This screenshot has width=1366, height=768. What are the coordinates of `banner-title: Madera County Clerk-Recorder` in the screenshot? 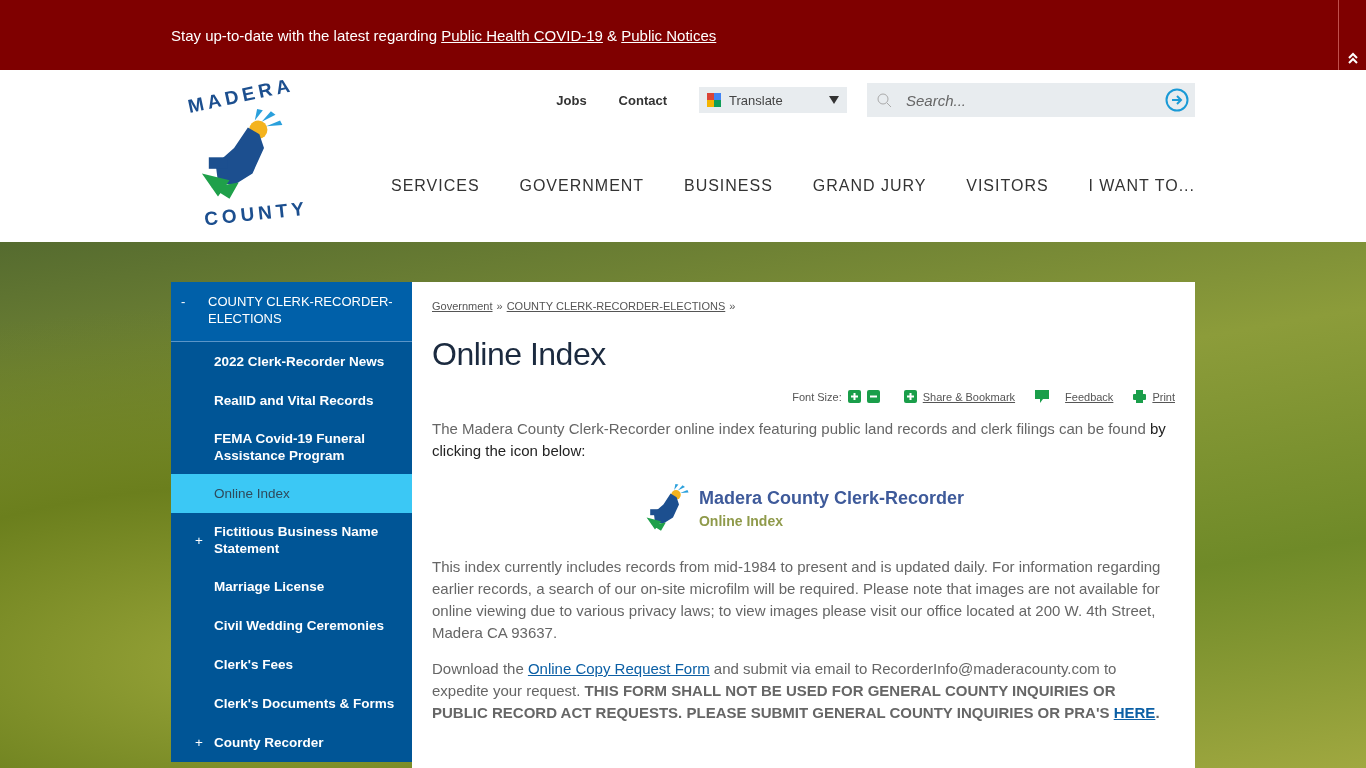 It's located at (831, 498).